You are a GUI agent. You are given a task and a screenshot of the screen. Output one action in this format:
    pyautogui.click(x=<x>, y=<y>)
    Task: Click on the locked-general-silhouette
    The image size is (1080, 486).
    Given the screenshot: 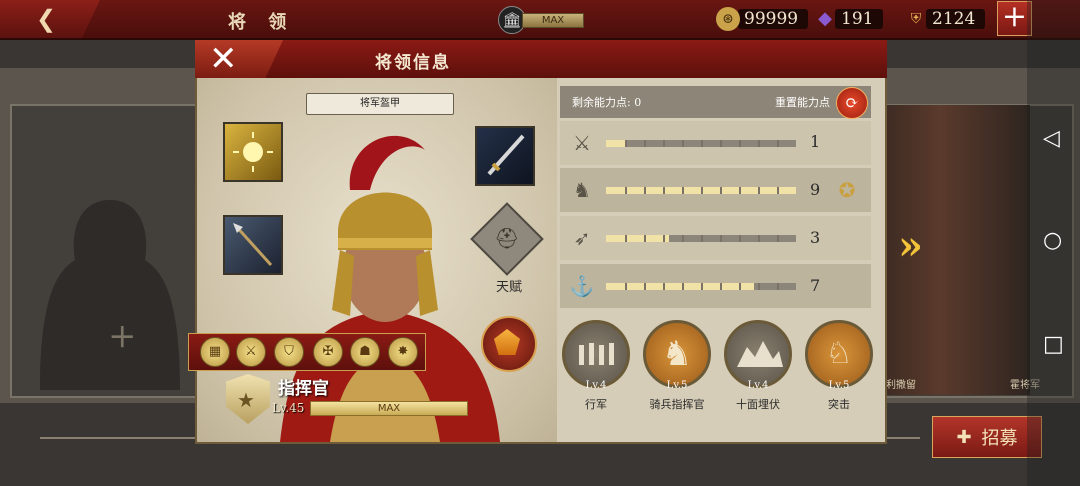 What is the action you would take?
    pyautogui.click(x=110, y=290)
    